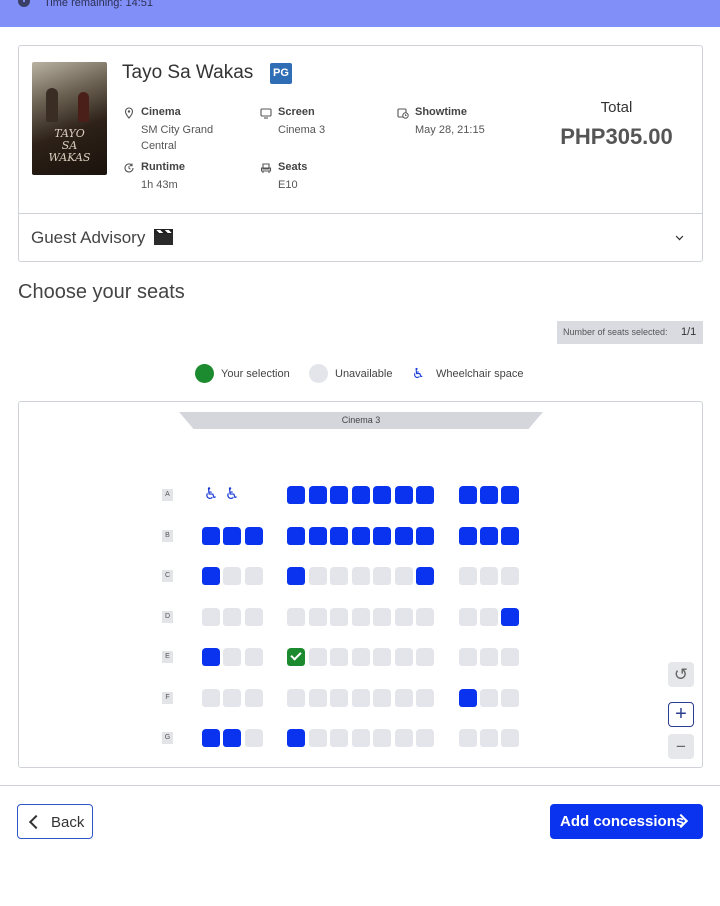 This screenshot has height=906, width=720. Describe the element at coordinates (468, 536) in the screenshot. I see `seat-B11` at that location.